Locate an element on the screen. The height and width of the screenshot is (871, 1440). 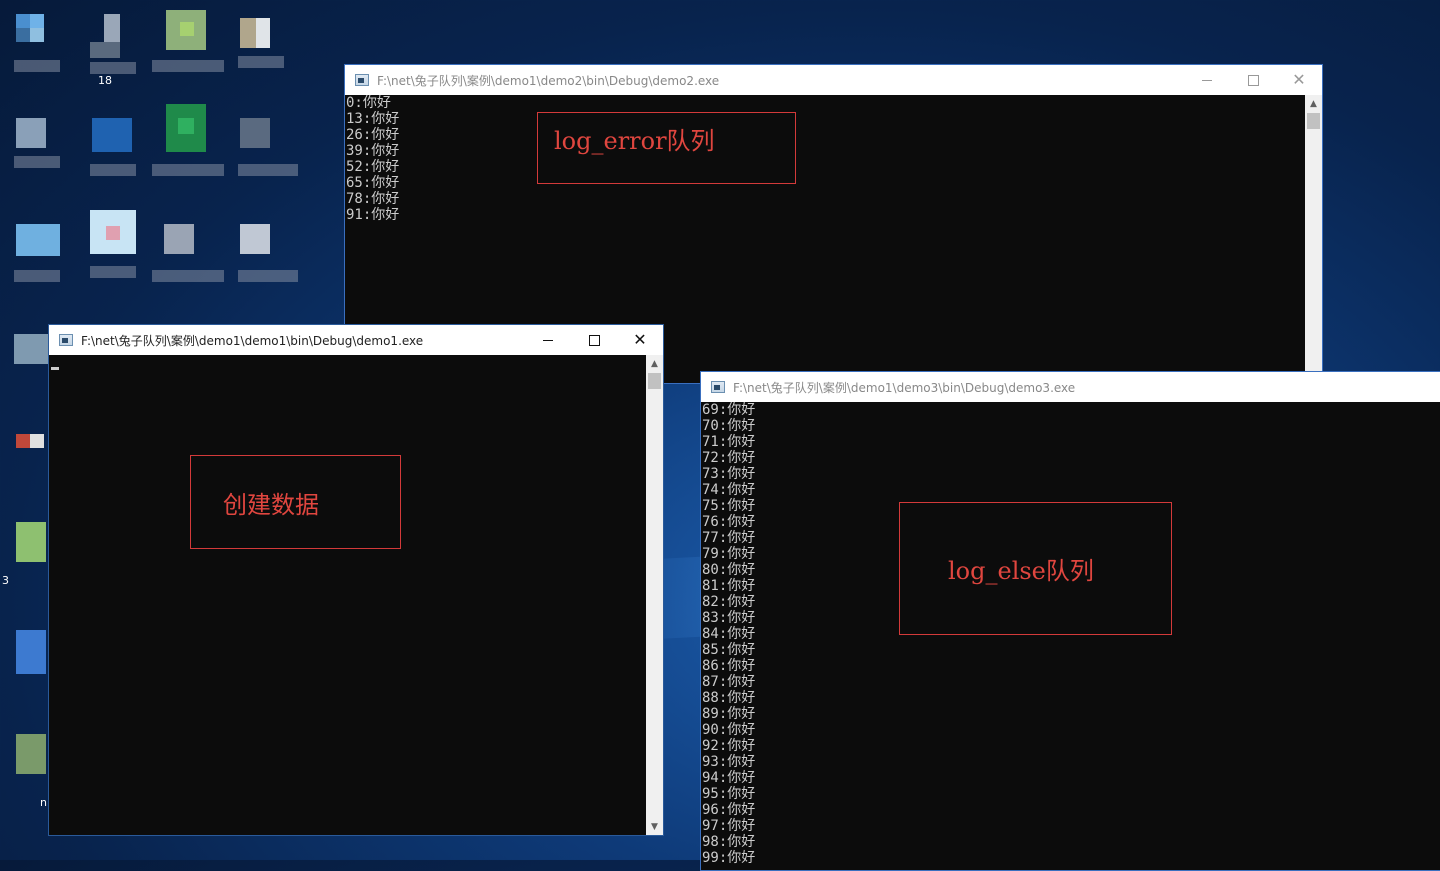
console-line: 93:你好 is located at coordinates (729, 762).